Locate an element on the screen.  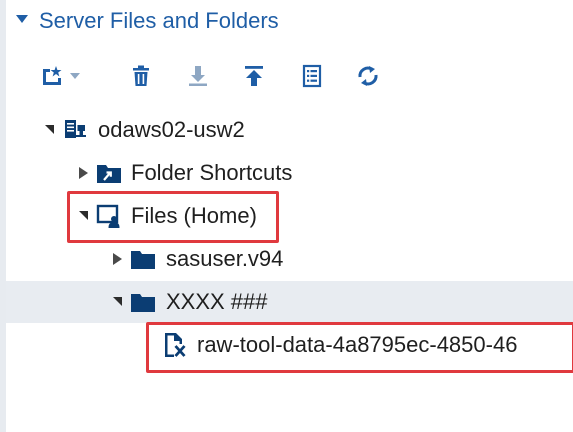
trash-icon is located at coordinates (141, 75).